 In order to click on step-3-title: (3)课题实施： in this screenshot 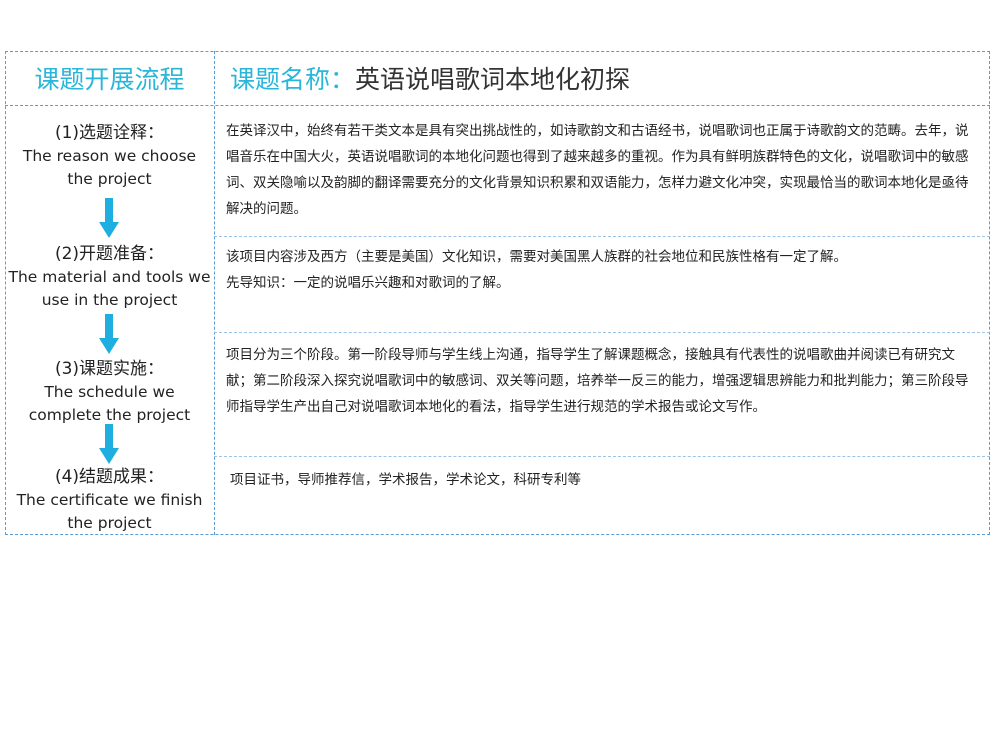, I will do `click(109, 369)`.